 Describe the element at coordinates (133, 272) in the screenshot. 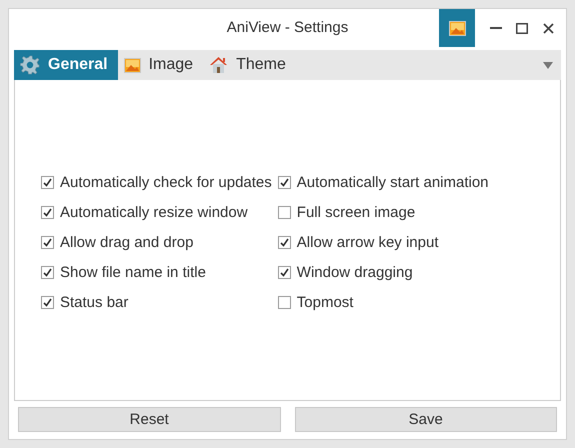

I see `checkbox-label: Show file name in title` at that location.